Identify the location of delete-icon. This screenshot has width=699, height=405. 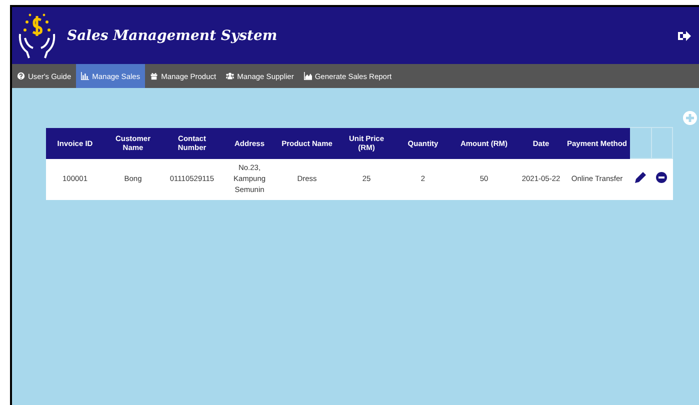
(662, 178).